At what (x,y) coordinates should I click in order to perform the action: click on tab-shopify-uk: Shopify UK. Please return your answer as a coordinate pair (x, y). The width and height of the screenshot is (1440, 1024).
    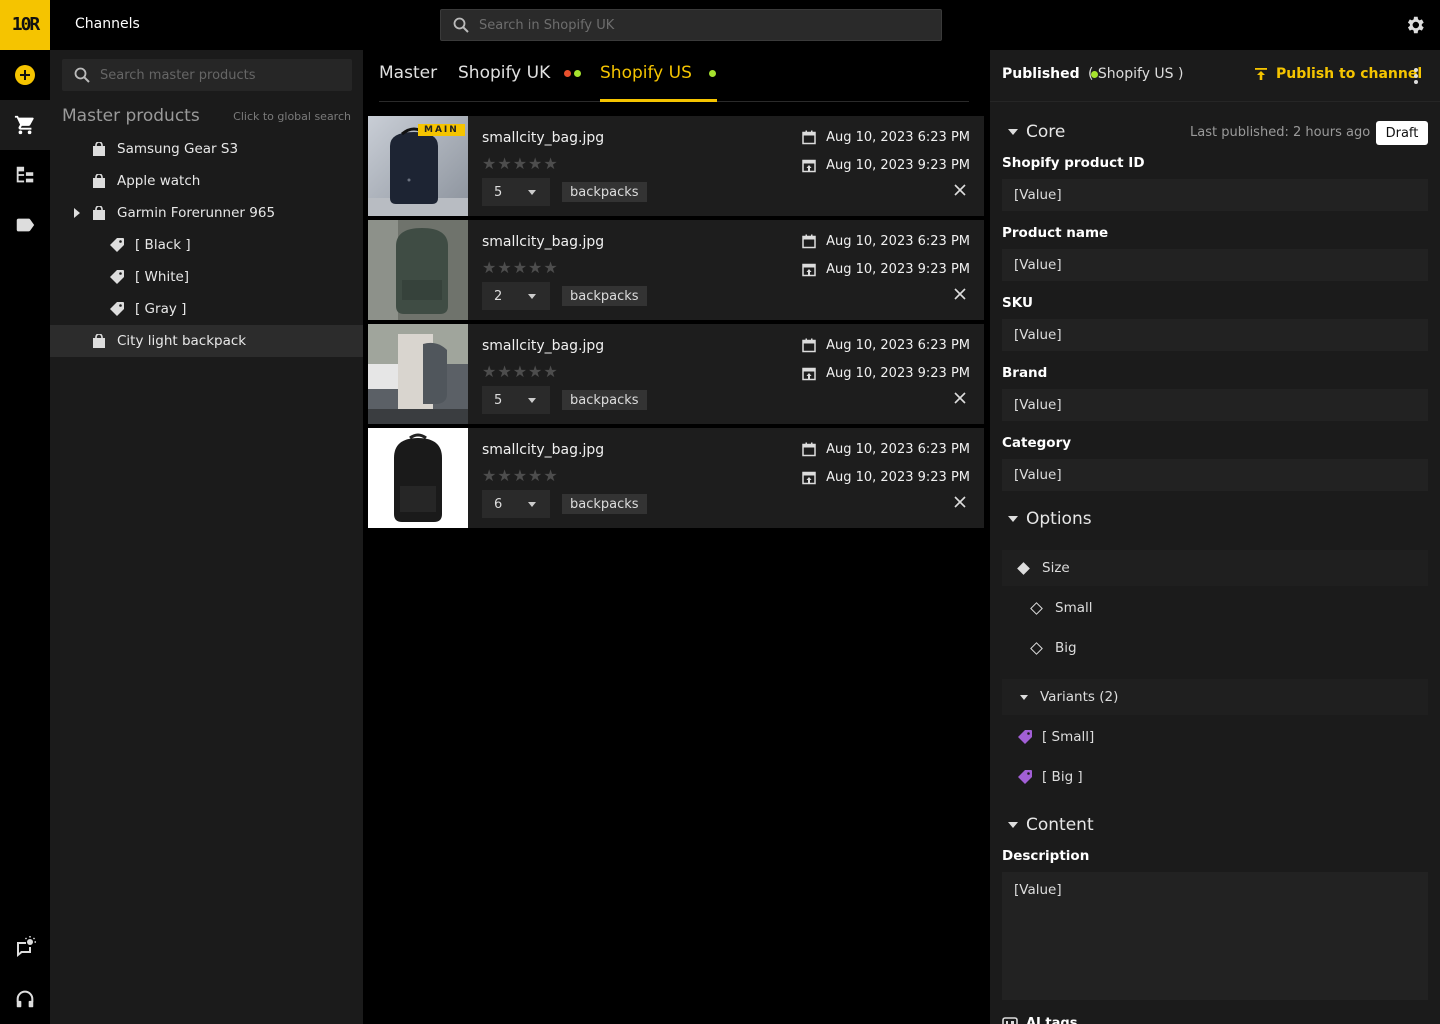
    Looking at the image, I should click on (519, 83).